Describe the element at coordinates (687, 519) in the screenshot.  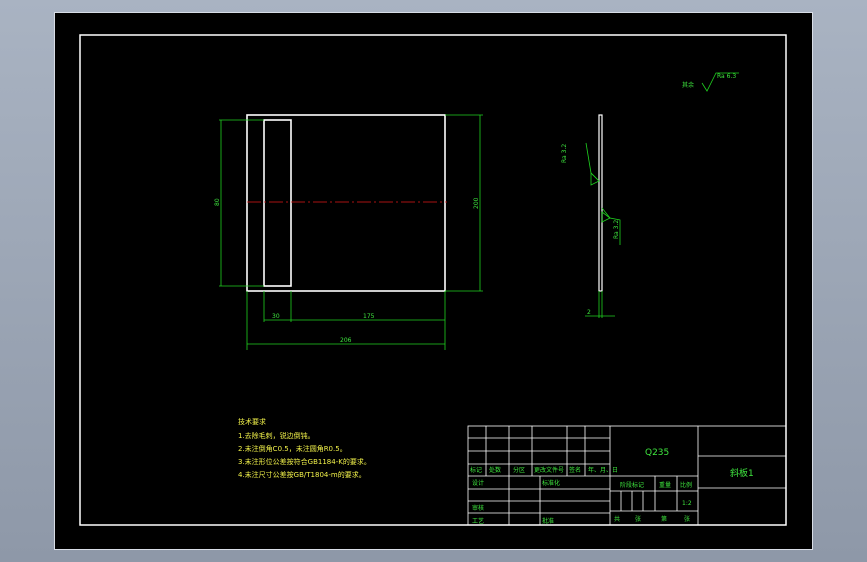
I see `sheet-unit-2: 张` at that location.